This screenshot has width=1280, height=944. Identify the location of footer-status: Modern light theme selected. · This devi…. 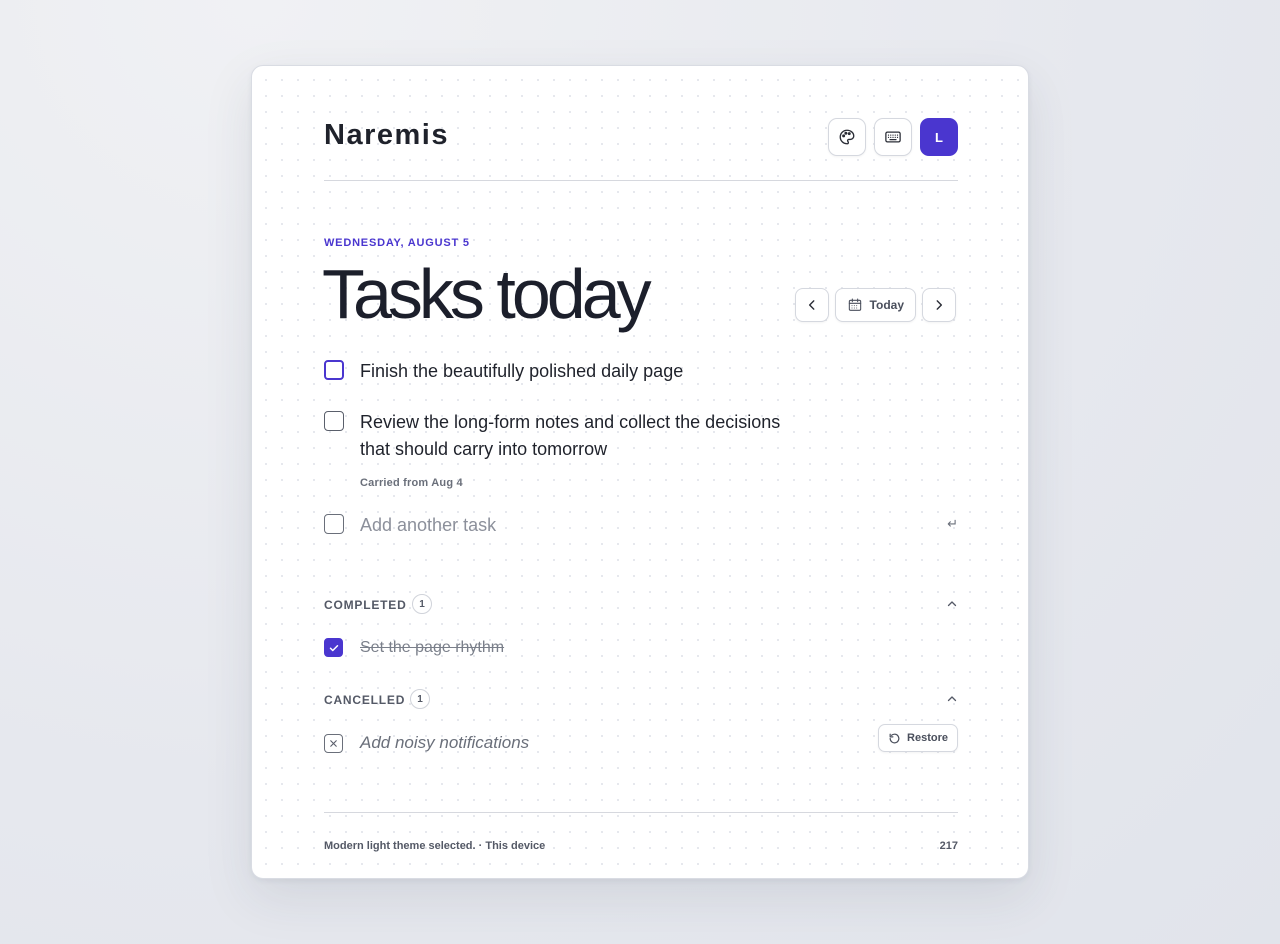
(435, 846).